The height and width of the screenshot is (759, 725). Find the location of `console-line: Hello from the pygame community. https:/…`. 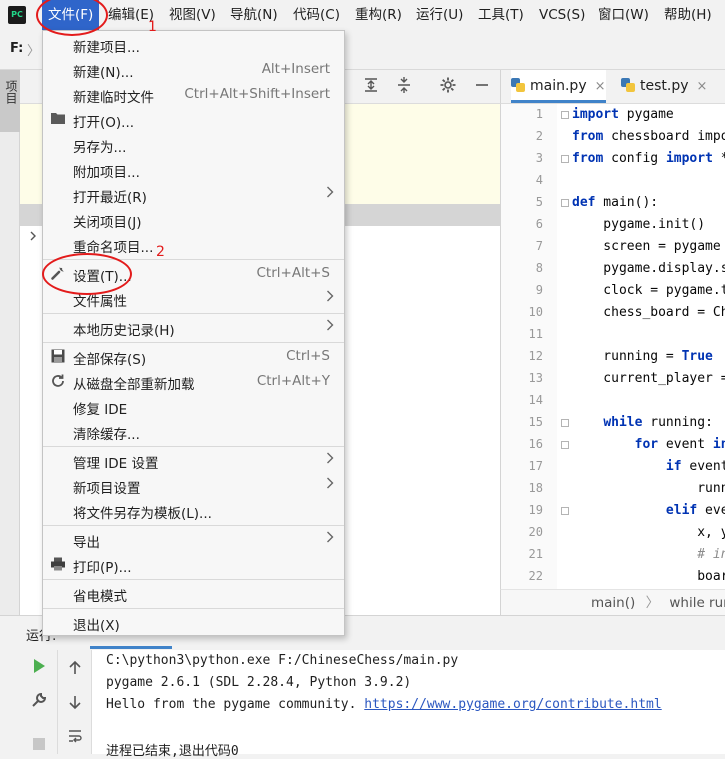

console-line: Hello from the pygame community. https:/… is located at coordinates (384, 704).